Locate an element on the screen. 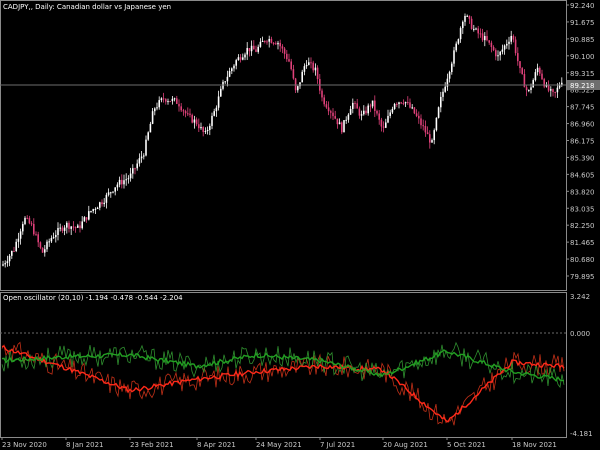  time-label: 23 Feb 2021 is located at coordinates (152, 445).